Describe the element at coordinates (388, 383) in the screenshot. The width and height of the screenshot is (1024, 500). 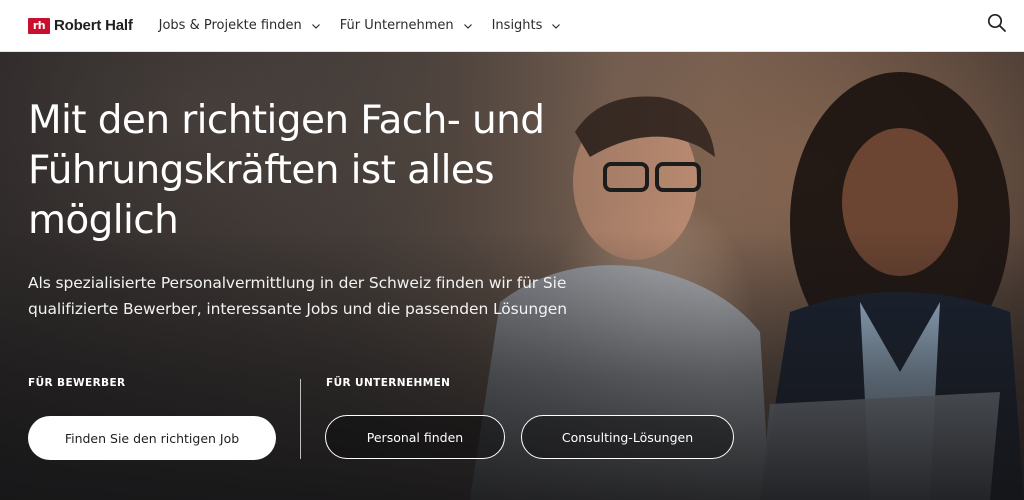
I see `label-fuer-unternehmen: FÜR UNTERNEHMEN` at that location.